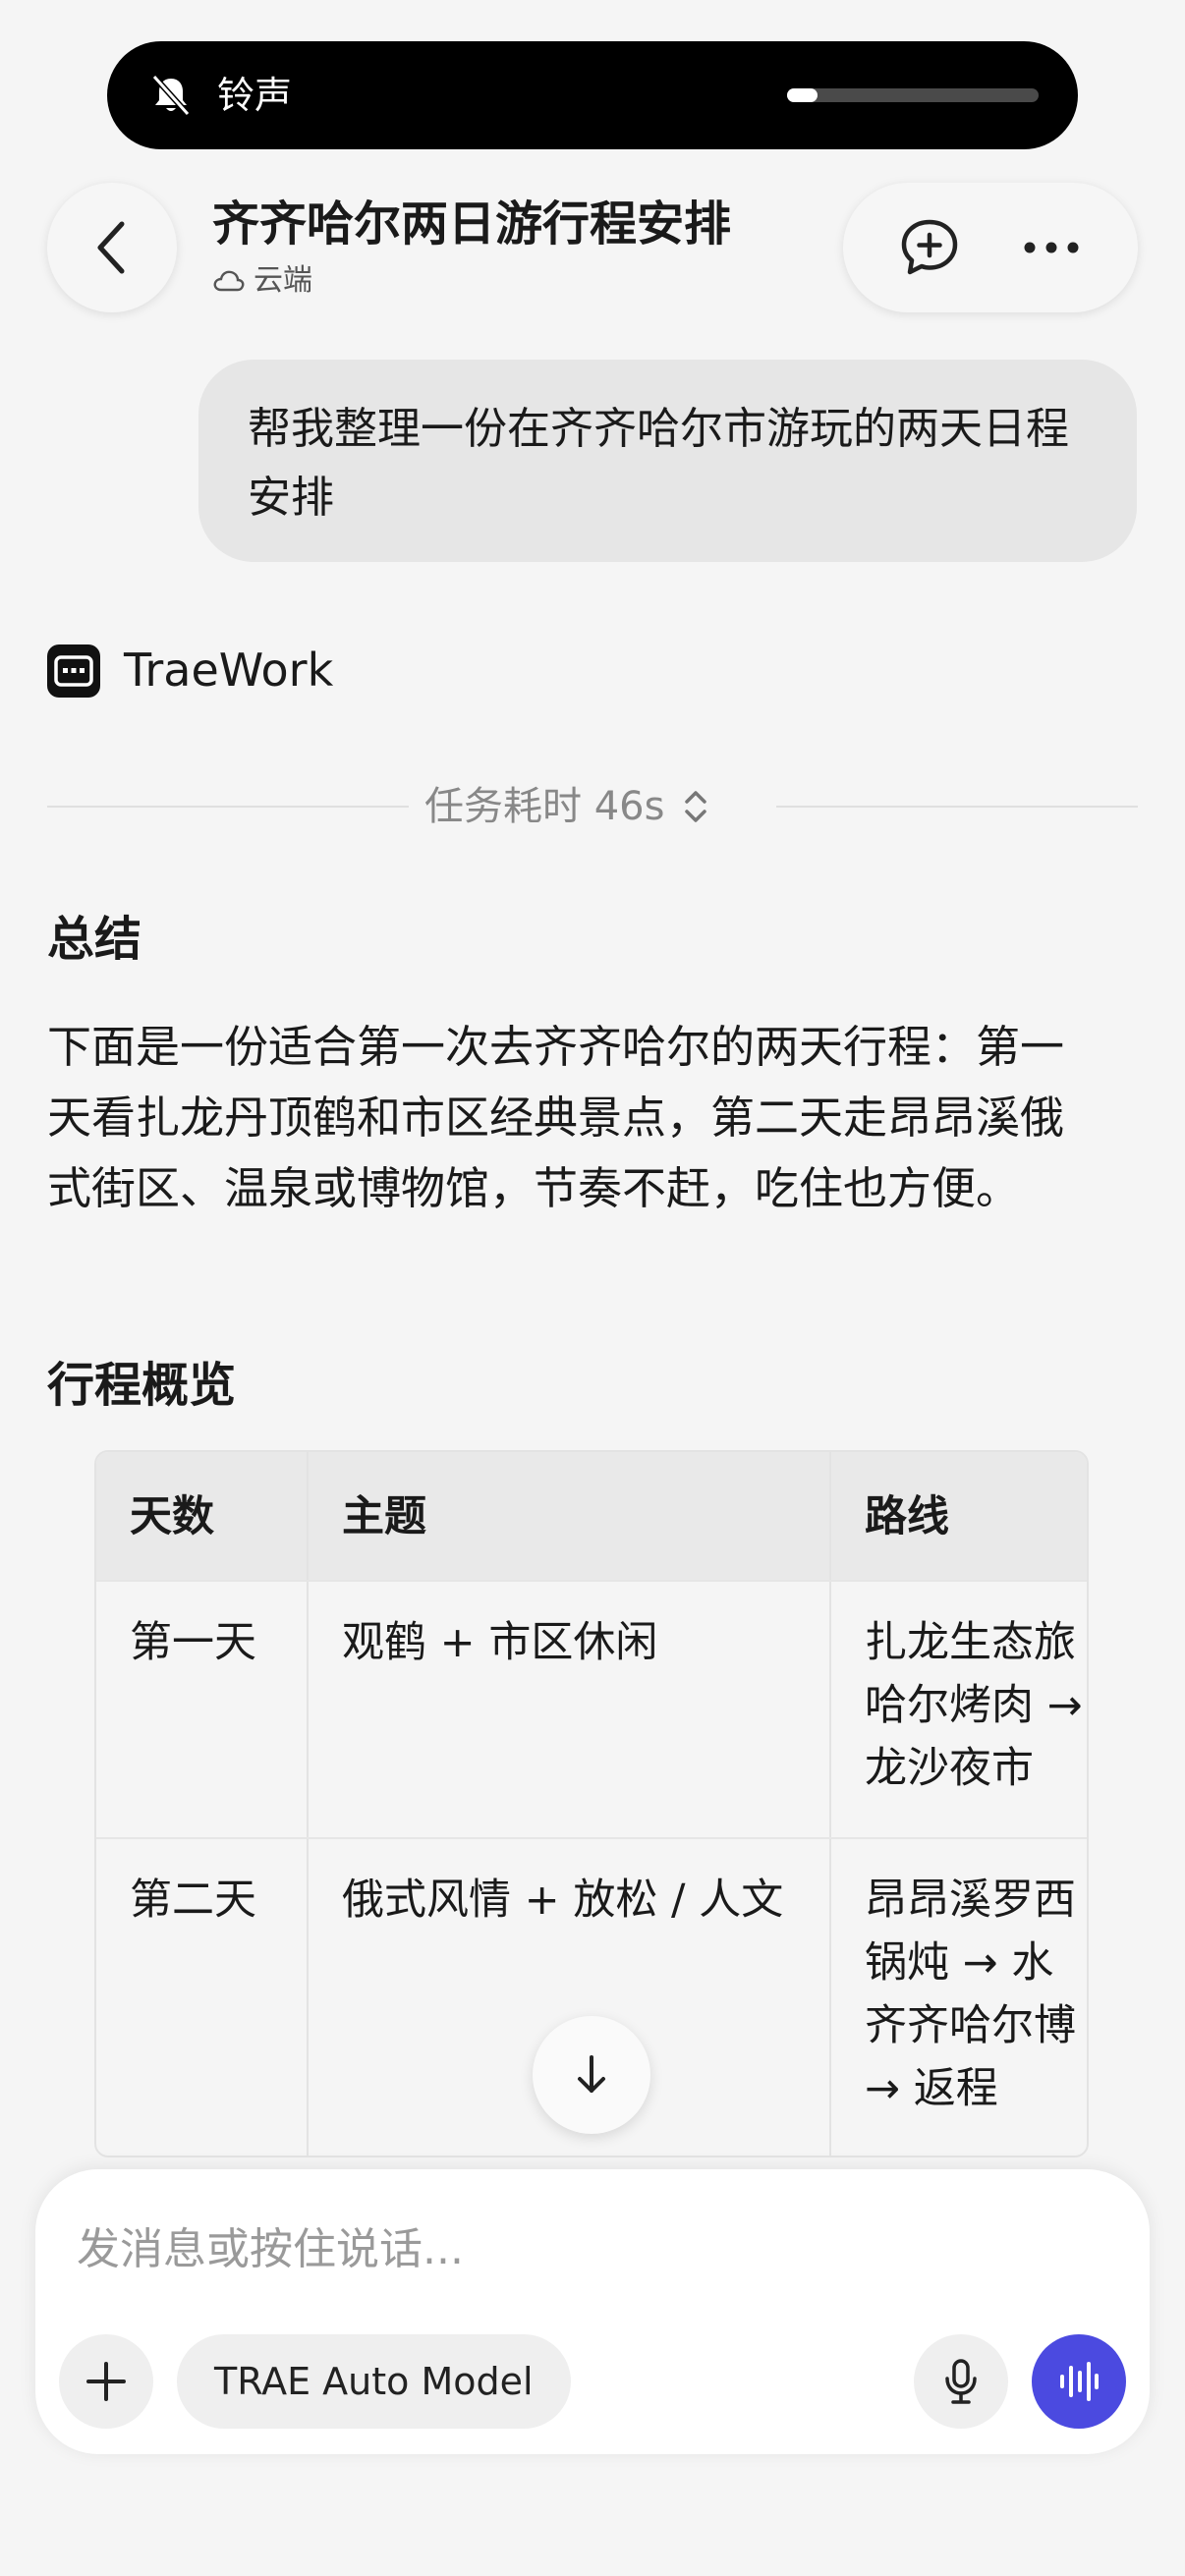  What do you see at coordinates (95, 939) in the screenshot?
I see `summary-heading: 总结` at bounding box center [95, 939].